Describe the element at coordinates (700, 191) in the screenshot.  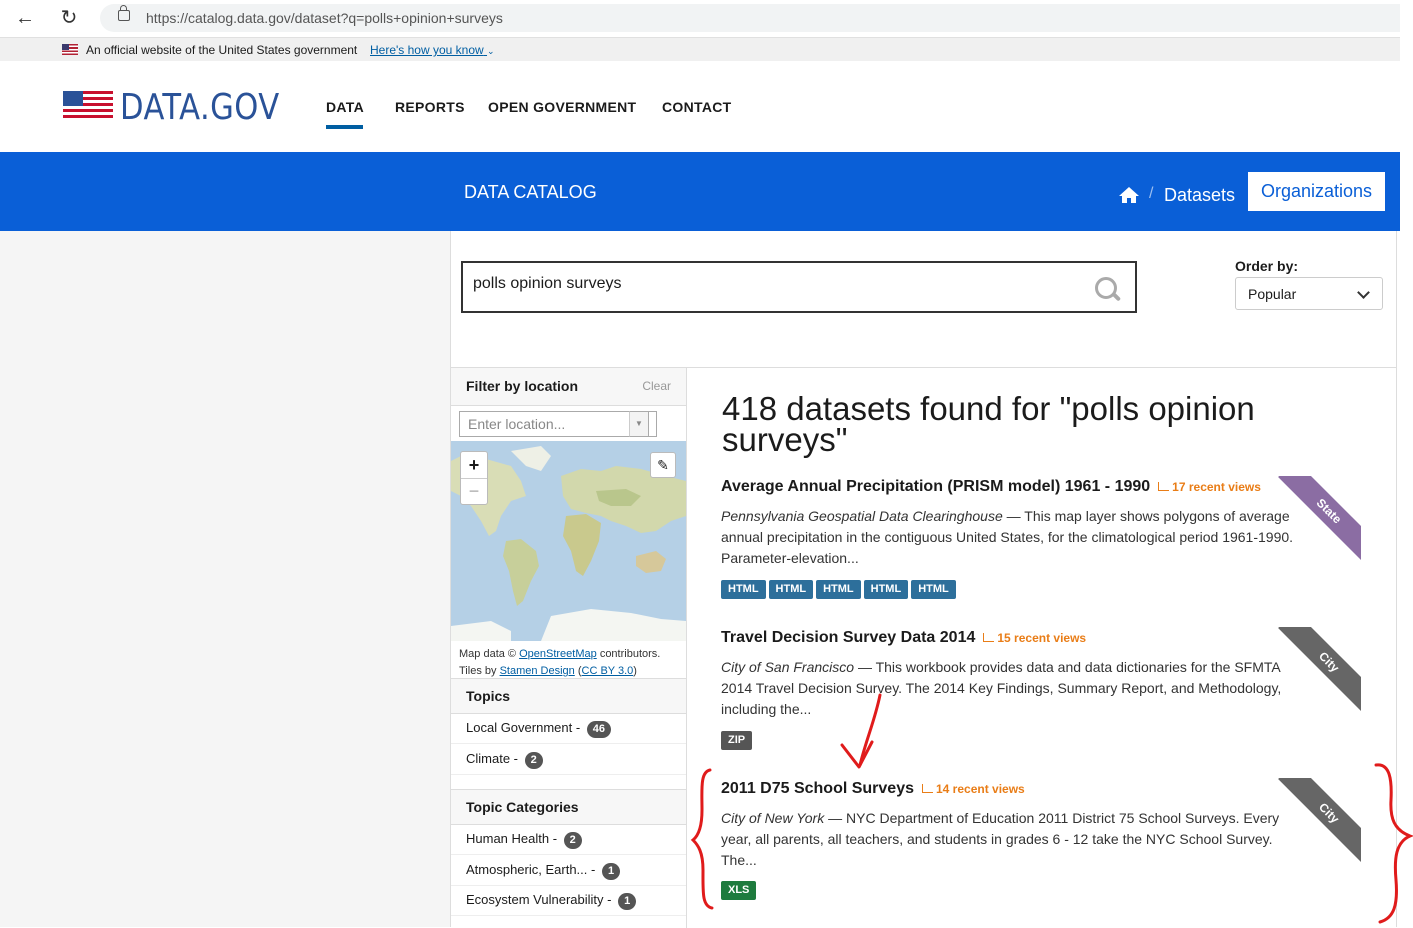
I see `catalog-band: DATA CATALOG / Datasets Organizations` at that location.